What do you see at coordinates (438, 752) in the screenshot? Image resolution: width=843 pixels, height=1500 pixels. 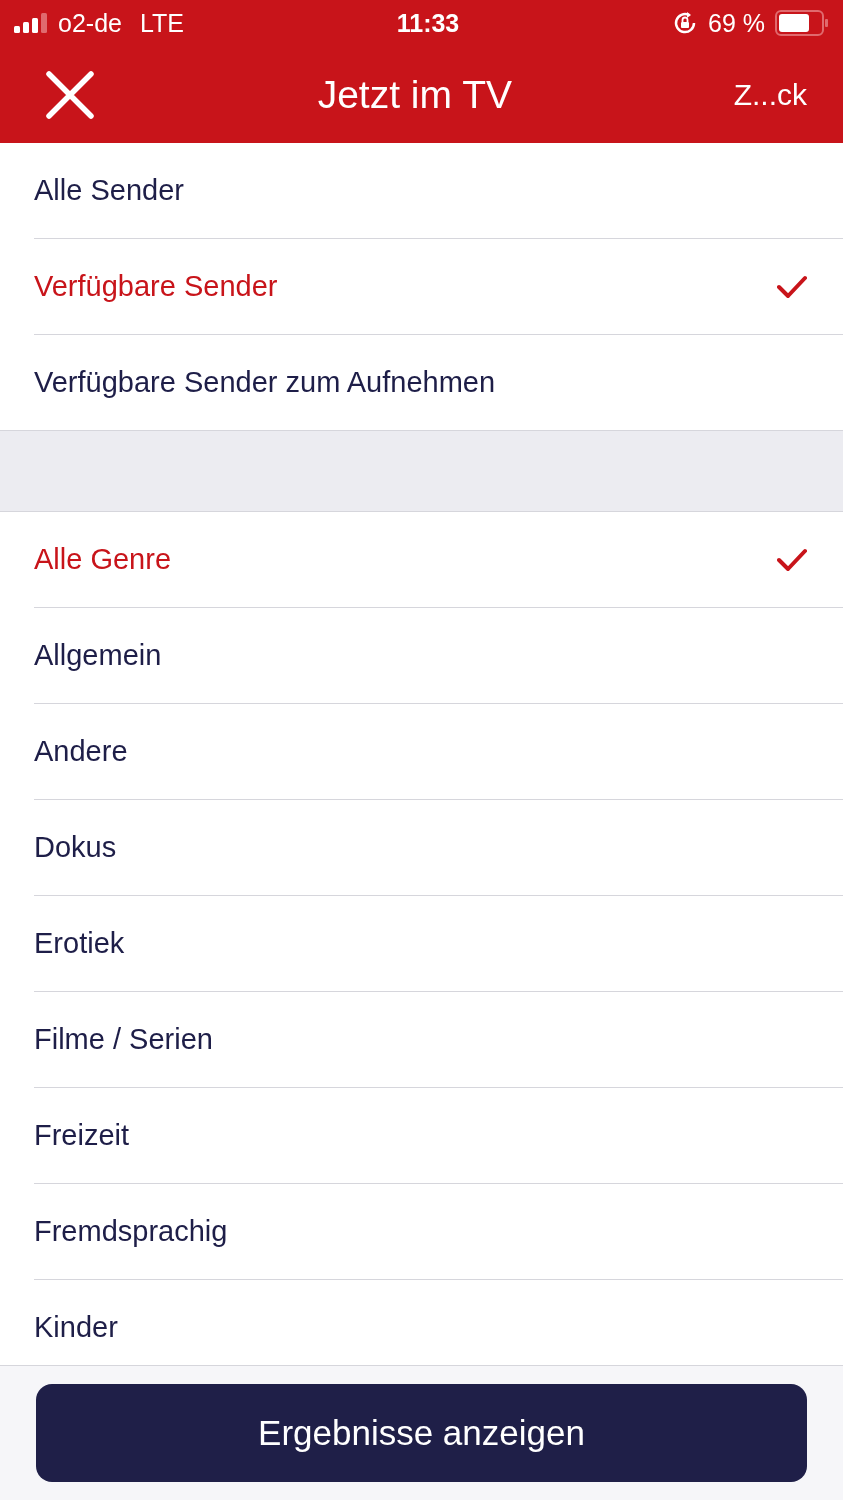 I see `filter-option: Andere` at bounding box center [438, 752].